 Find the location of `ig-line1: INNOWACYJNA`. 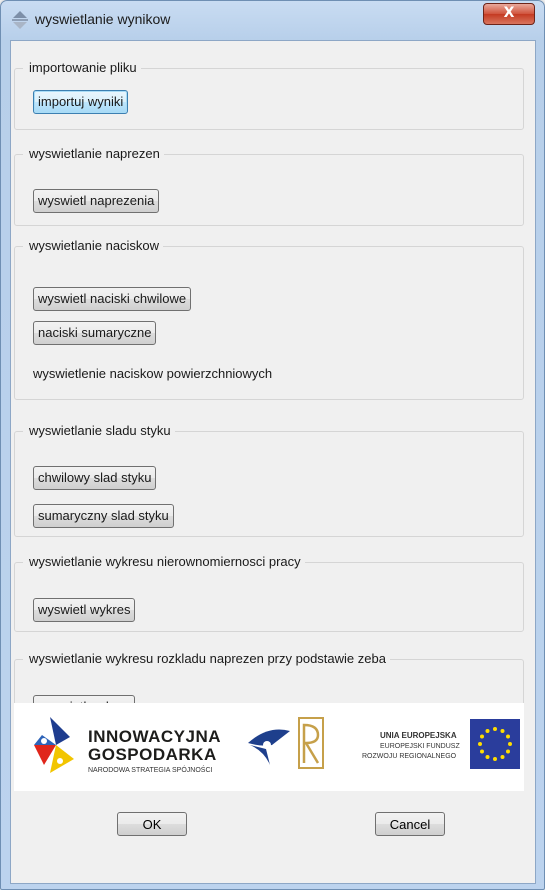

ig-line1: INNOWACYJNA is located at coordinates (155, 736).